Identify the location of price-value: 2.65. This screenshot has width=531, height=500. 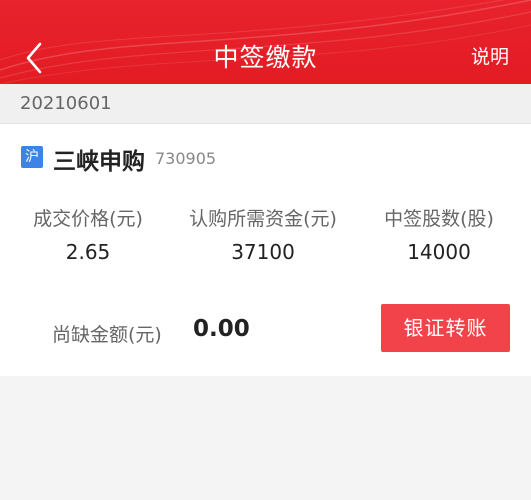
(88, 252).